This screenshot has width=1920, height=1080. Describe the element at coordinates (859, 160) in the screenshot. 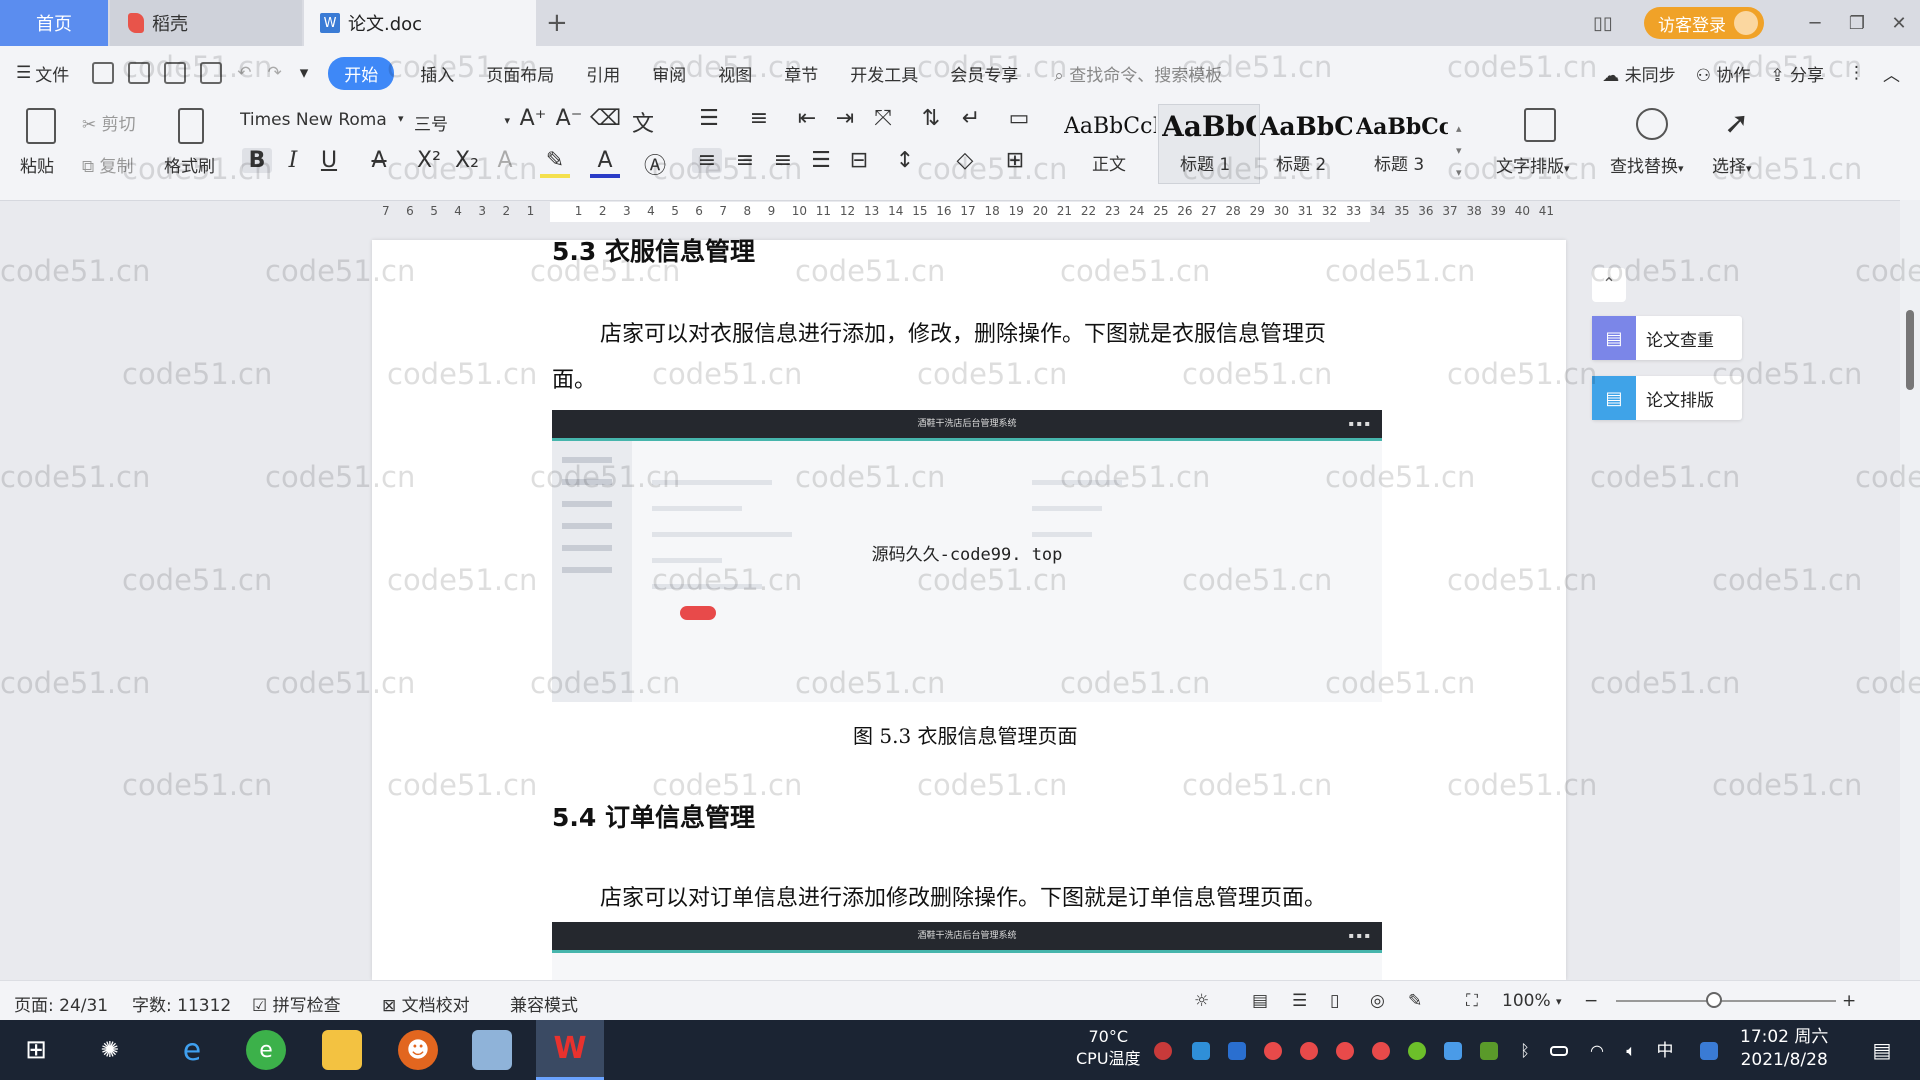

I see `distribute-icon: ⊟` at that location.